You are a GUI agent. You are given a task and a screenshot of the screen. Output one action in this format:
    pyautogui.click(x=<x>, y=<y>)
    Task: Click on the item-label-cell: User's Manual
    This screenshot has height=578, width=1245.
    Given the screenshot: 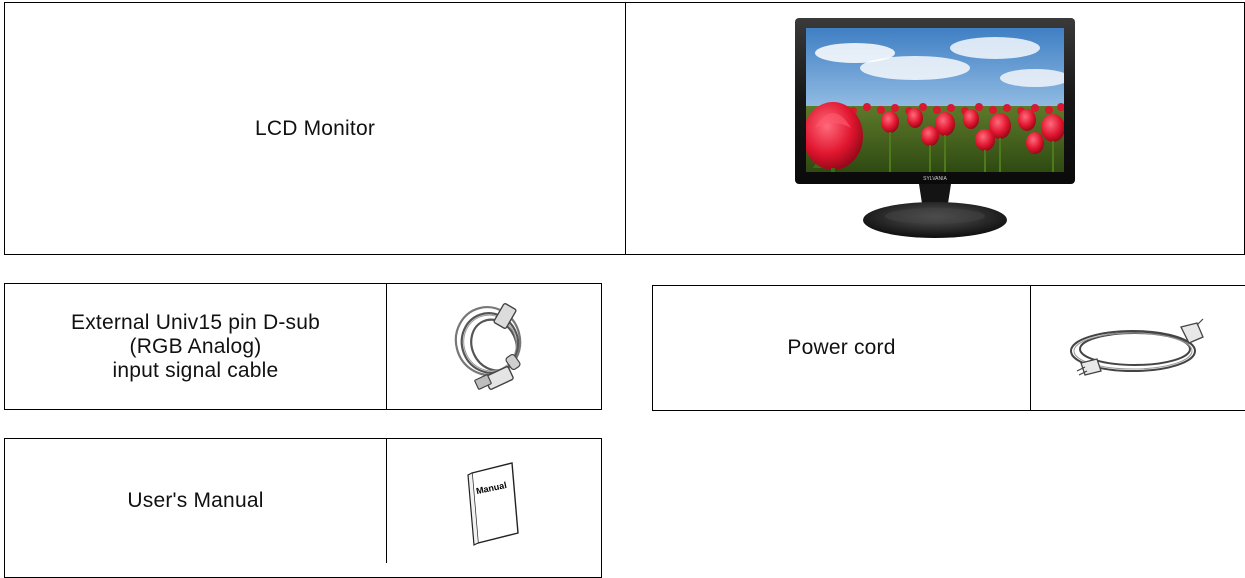 What is the action you would take?
    pyautogui.click(x=196, y=501)
    